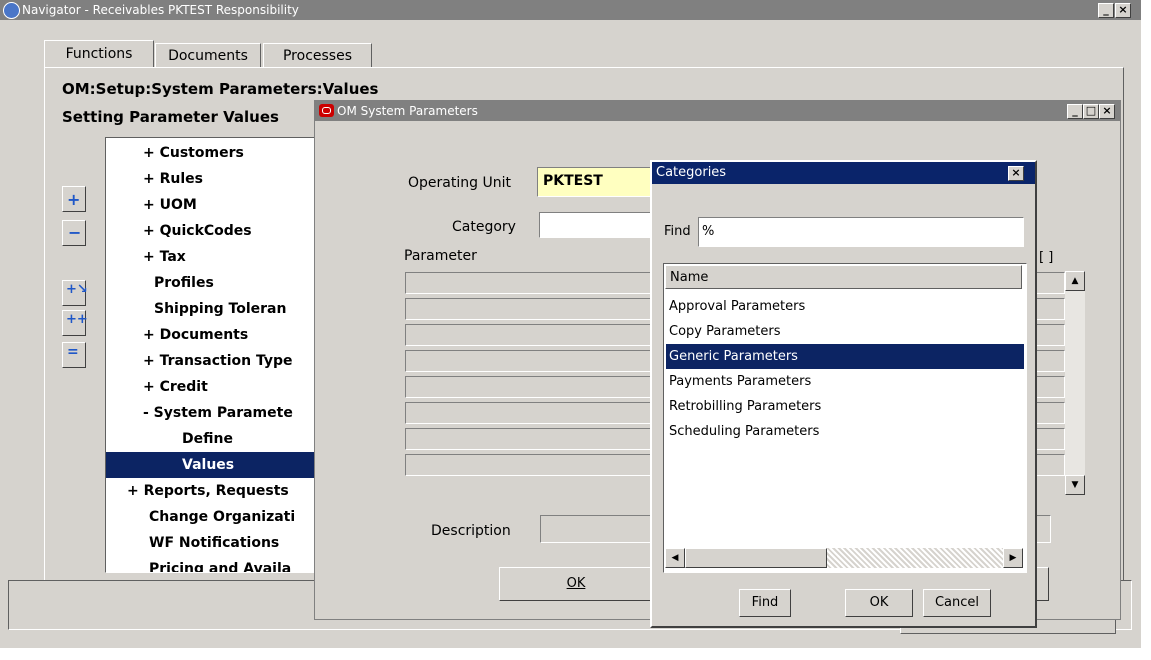 The image size is (1151, 660). What do you see at coordinates (879, 603) in the screenshot?
I see `ok-button: OK` at bounding box center [879, 603].